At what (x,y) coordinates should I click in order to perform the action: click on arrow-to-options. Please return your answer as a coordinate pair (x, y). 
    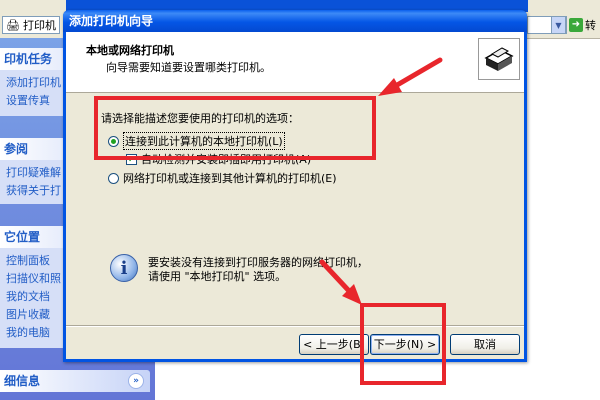
    Looking at the image, I should click on (410, 76).